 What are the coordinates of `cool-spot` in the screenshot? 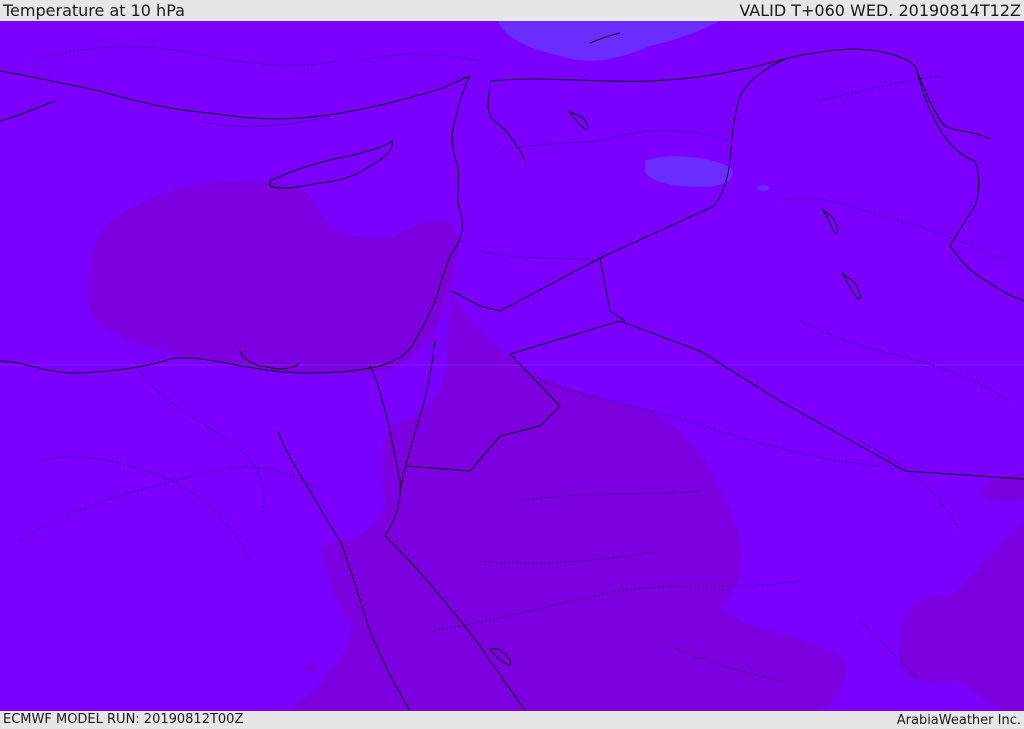 It's located at (763, 188).